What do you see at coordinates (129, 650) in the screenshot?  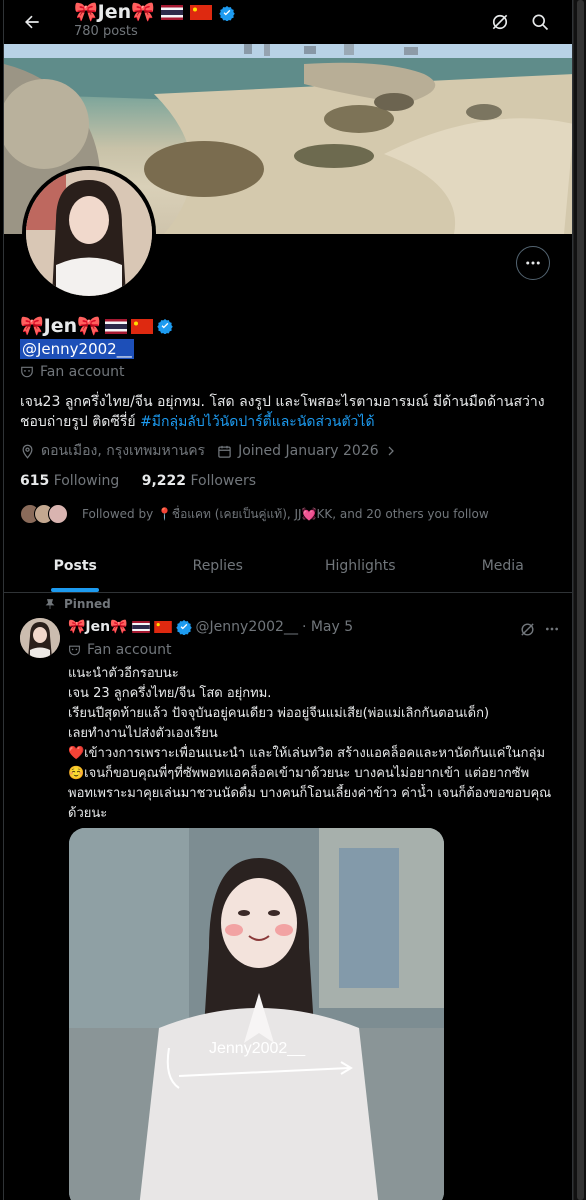 I see `post-category-label: Fan account` at bounding box center [129, 650].